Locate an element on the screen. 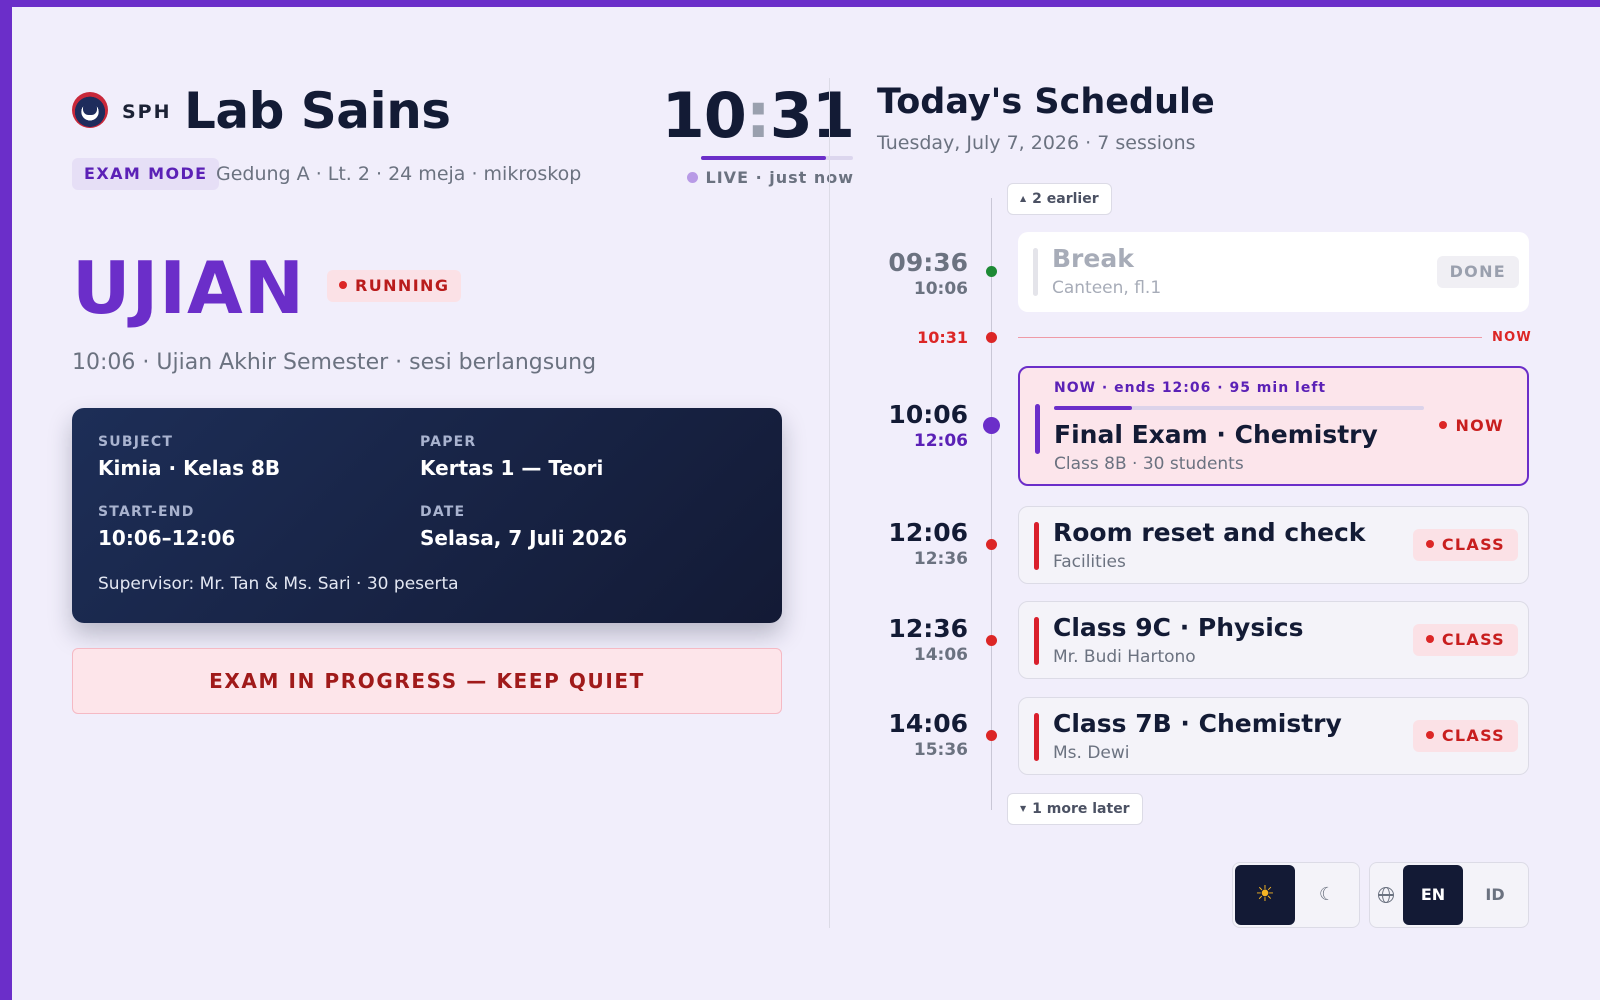  chevron-down-icon: ▼ is located at coordinates (1023, 808).